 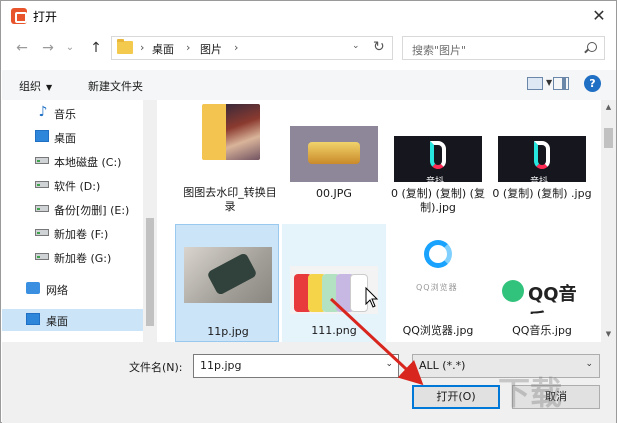 I want to click on file-item: 音抖 0 (复制) (复制) .jpg, so click(x=542, y=159).